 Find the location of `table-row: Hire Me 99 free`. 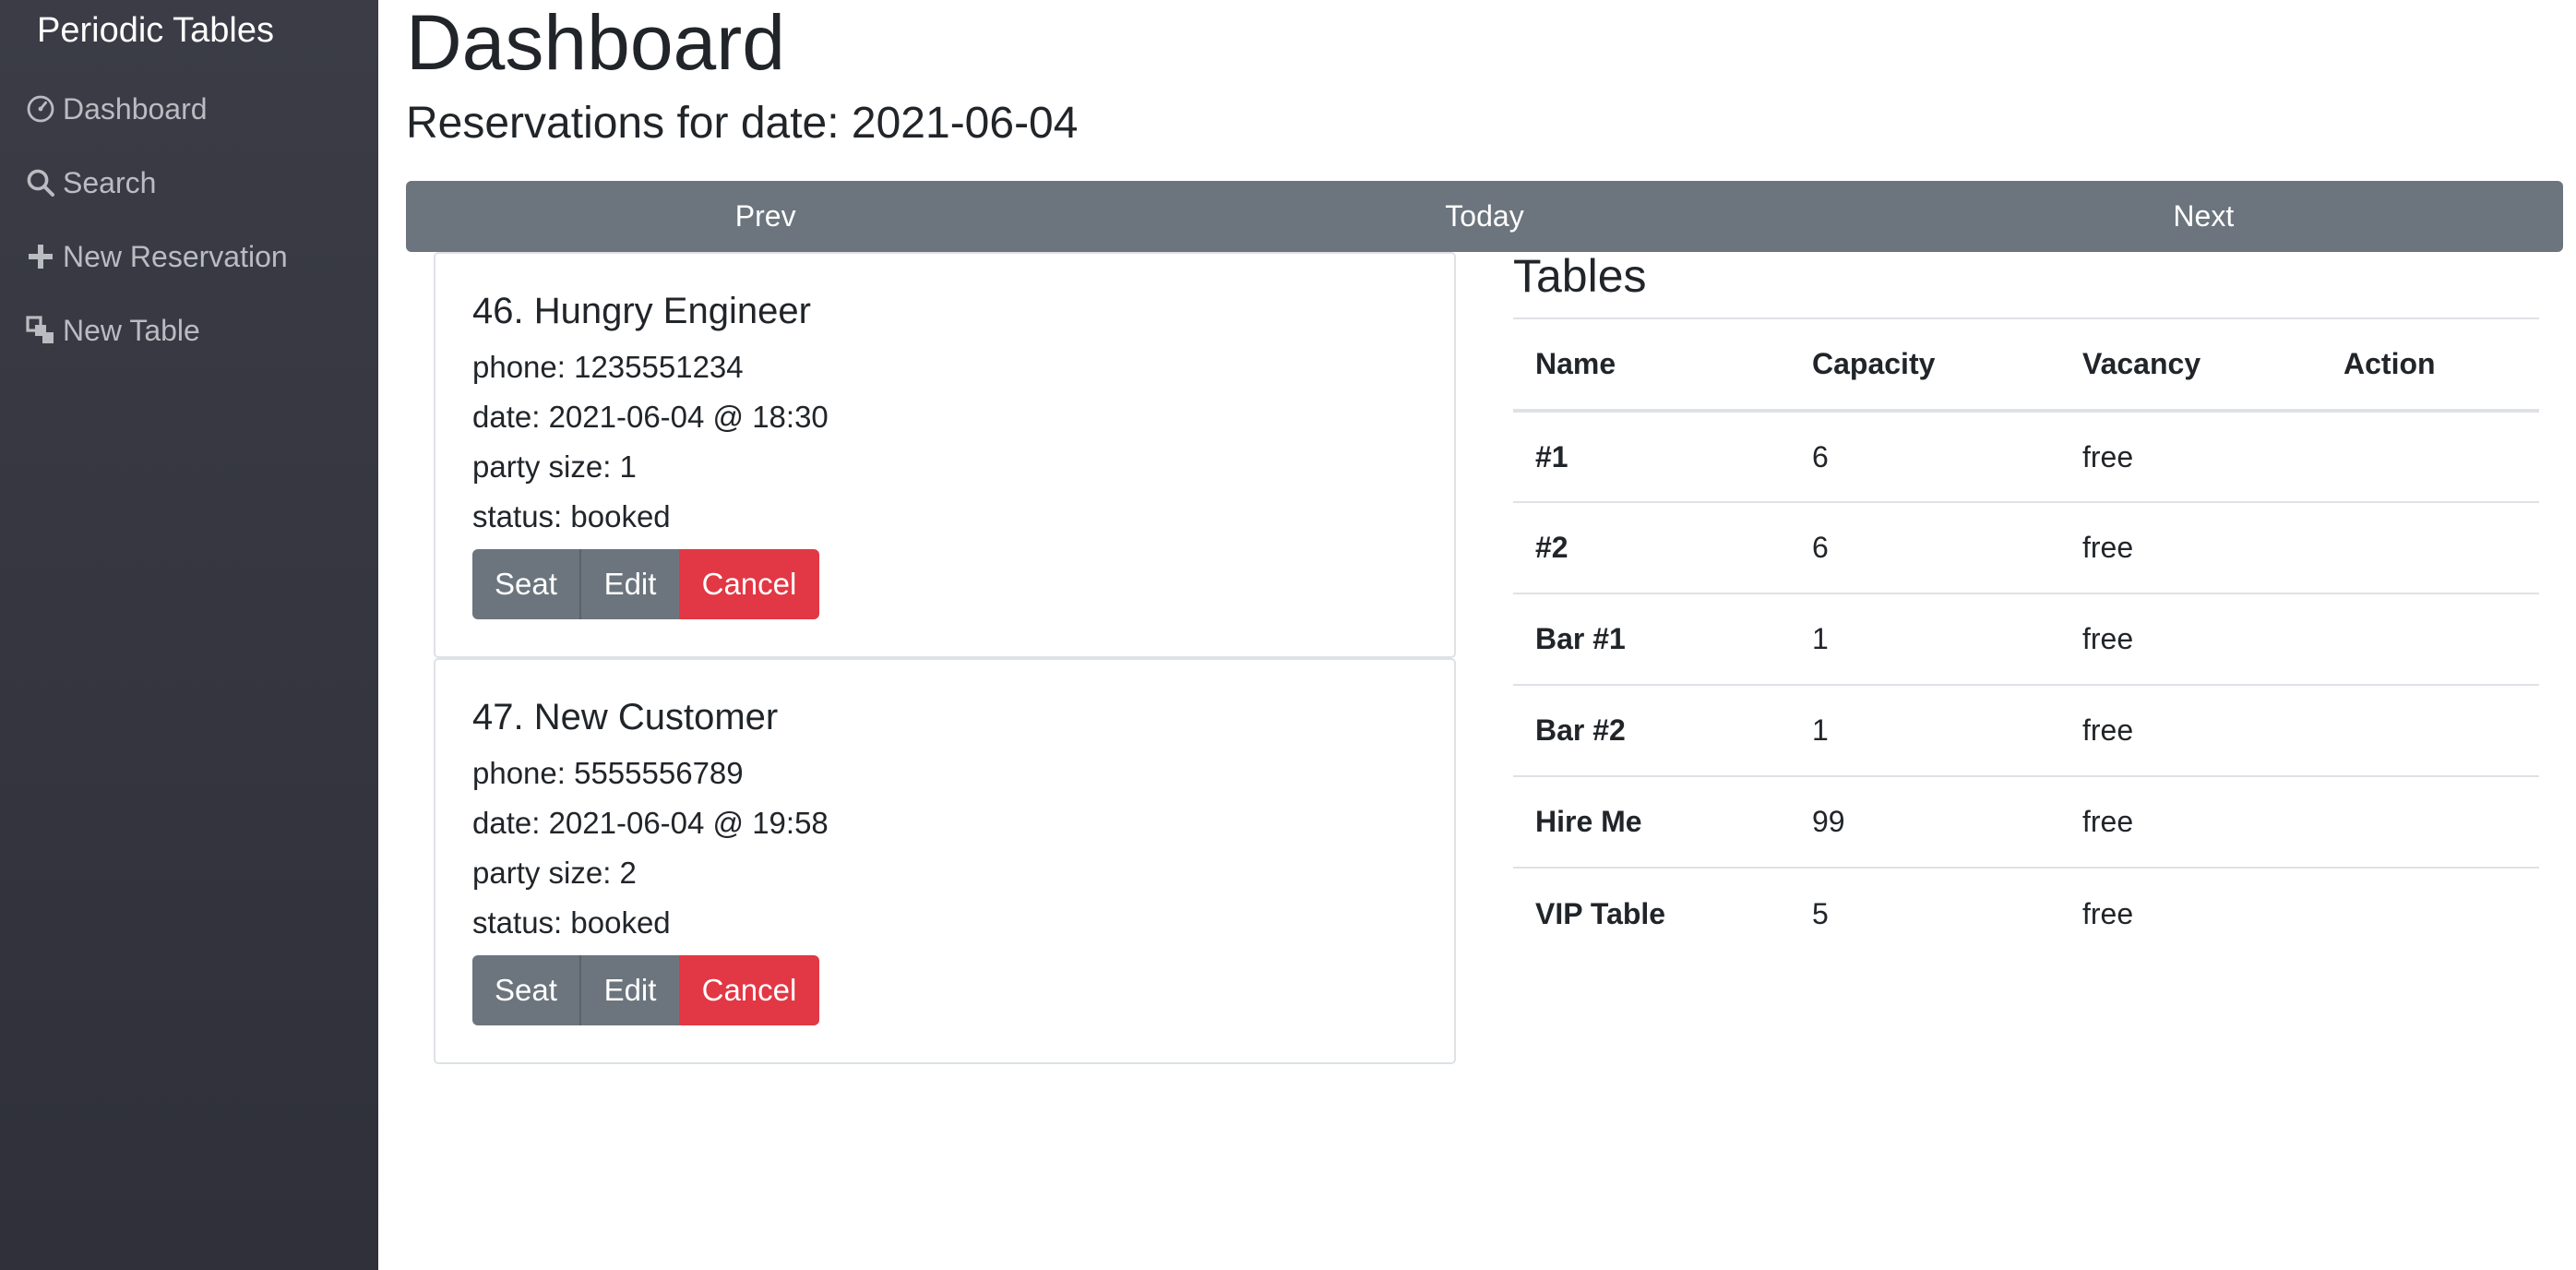

table-row: Hire Me 99 free is located at coordinates (2026, 822).